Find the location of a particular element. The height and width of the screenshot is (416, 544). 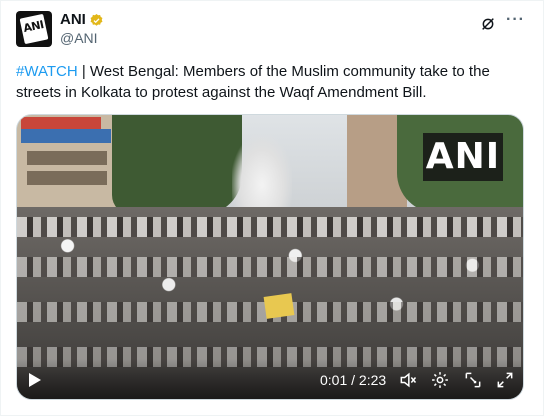

more-icon: ··· is located at coordinates (515, 22).